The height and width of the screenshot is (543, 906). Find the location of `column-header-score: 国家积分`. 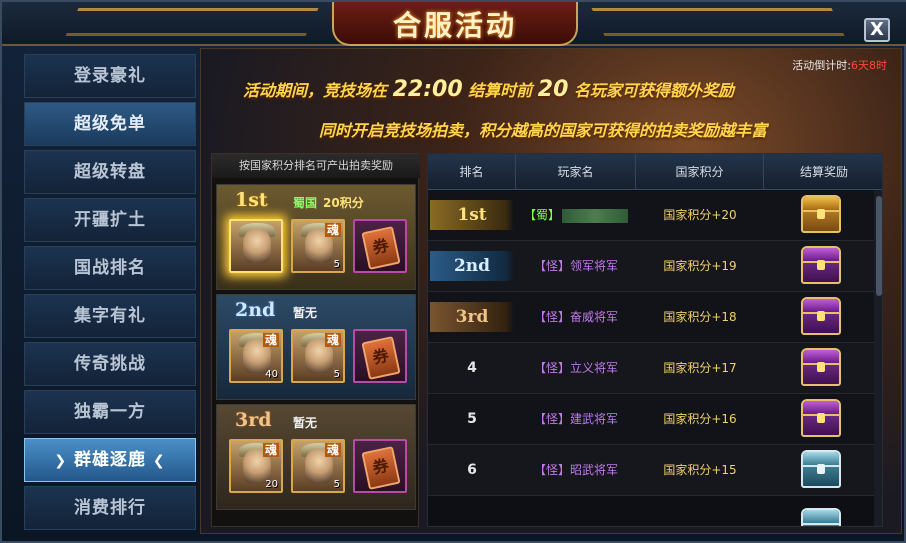

column-header-score: 国家积分 is located at coordinates (700, 172).